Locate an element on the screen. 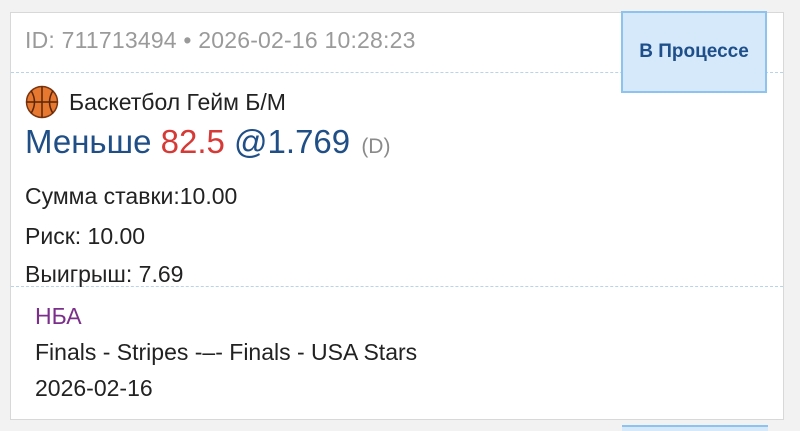  next-card-status-badge-edge is located at coordinates (695, 428).